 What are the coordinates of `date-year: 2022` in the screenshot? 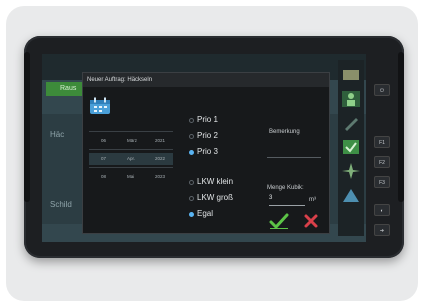 It's located at (160, 158).